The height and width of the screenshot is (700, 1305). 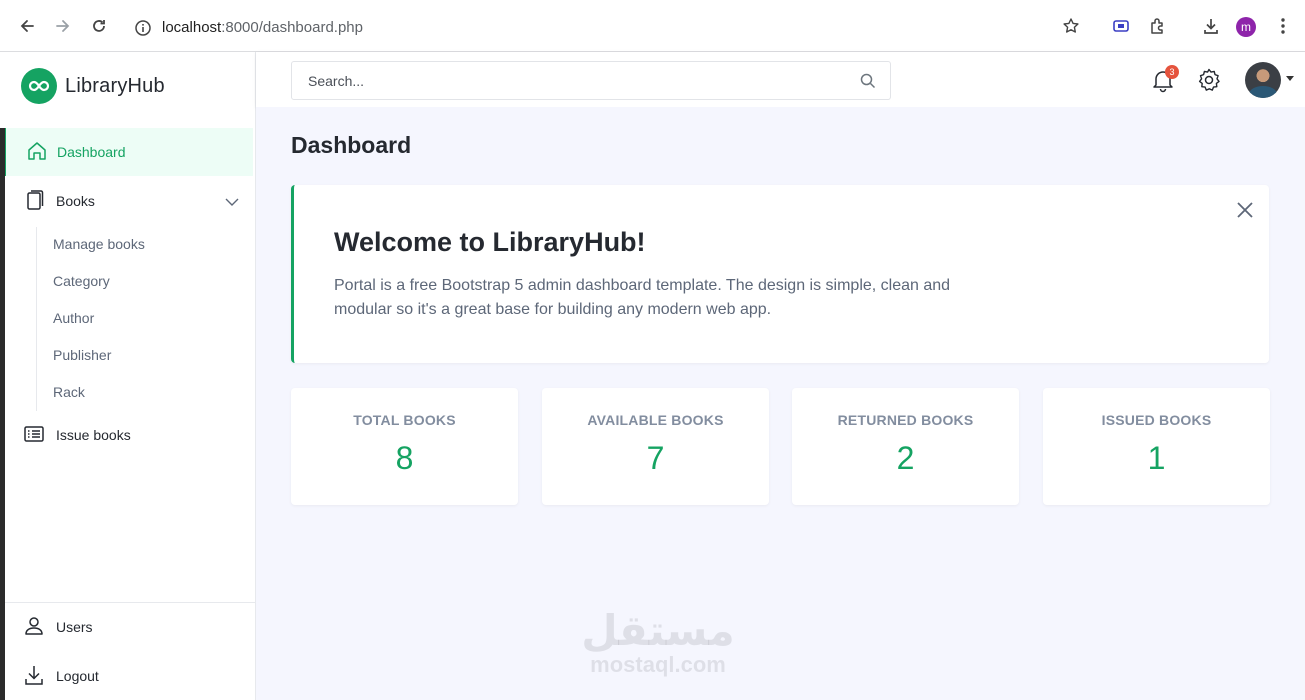 I want to click on list-icon, so click(x=34, y=434).